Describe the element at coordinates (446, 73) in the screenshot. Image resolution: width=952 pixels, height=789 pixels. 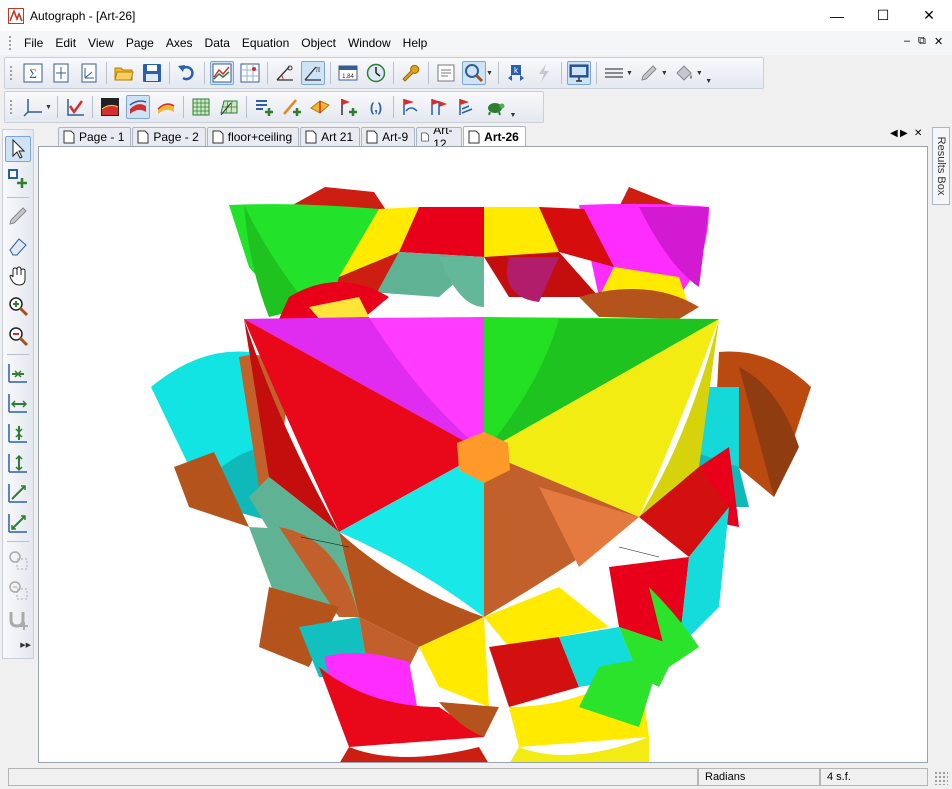
I see `text-box-button` at that location.